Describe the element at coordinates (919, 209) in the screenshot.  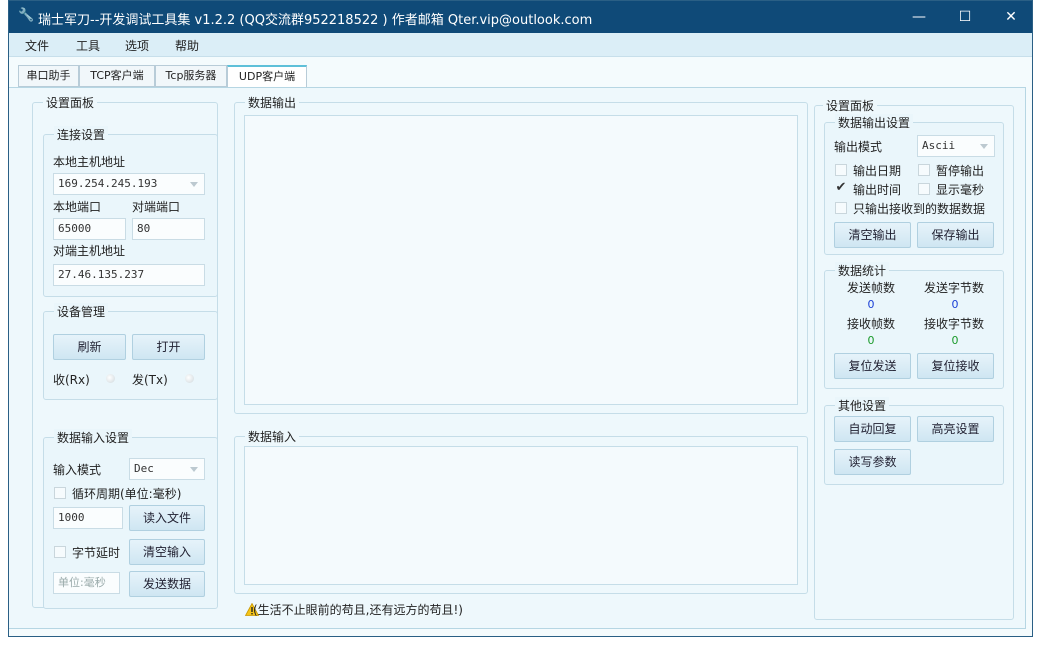
I see `recv-only-label: 只输出接收到的数据数据` at that location.